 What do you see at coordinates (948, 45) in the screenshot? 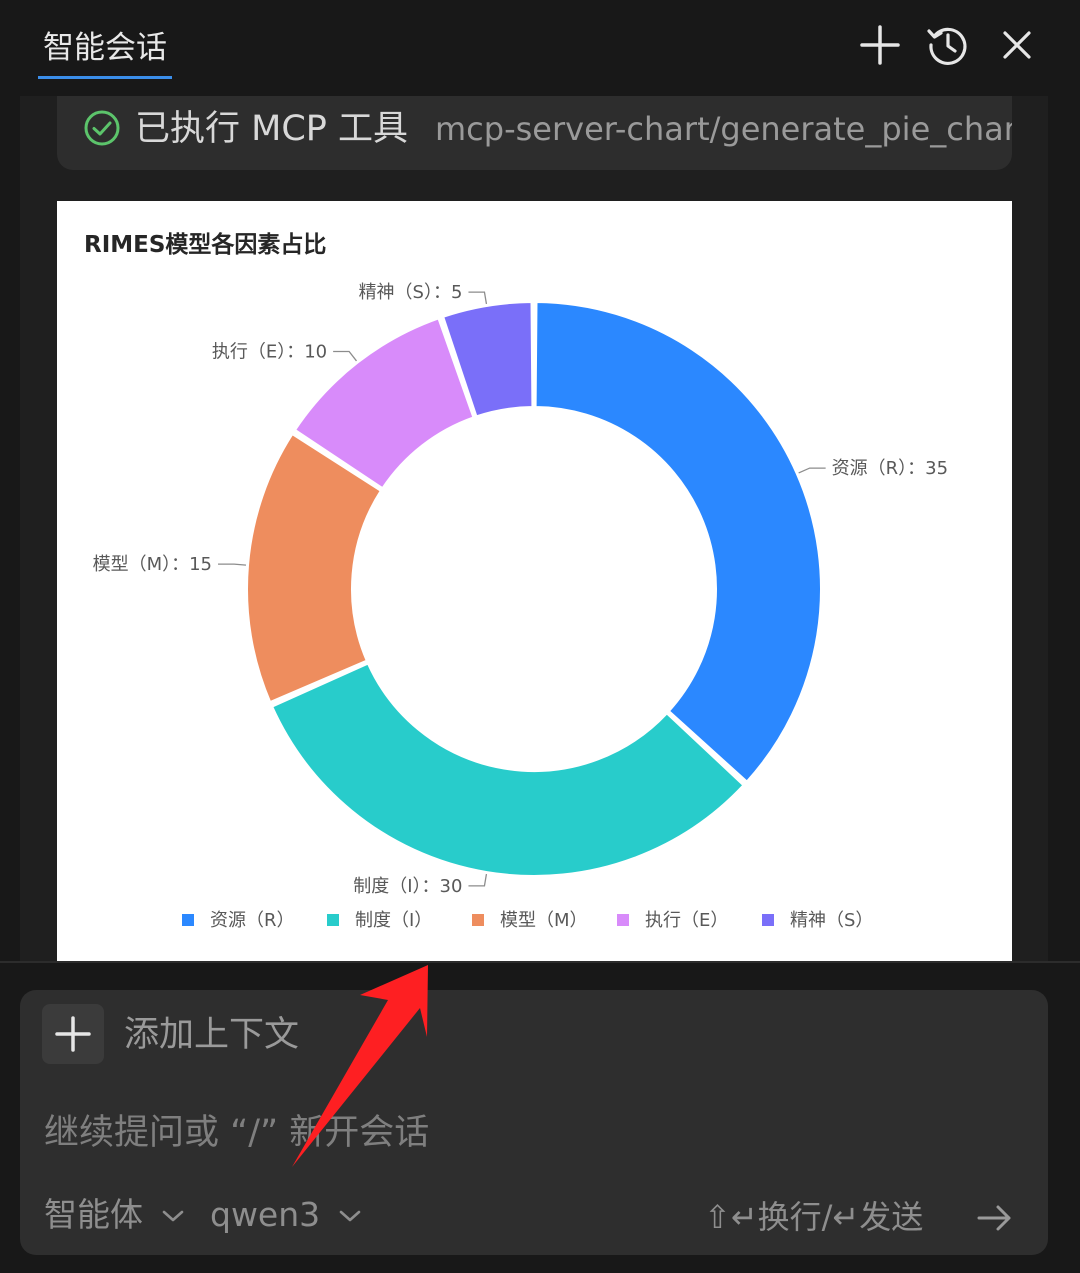
I see `history-icon` at bounding box center [948, 45].